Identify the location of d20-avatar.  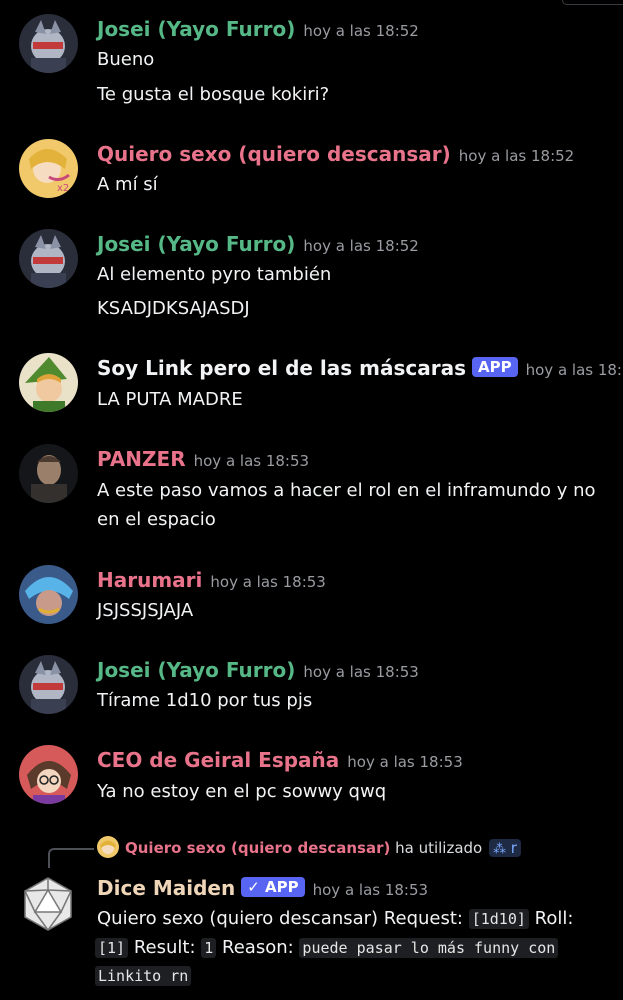
(48, 903).